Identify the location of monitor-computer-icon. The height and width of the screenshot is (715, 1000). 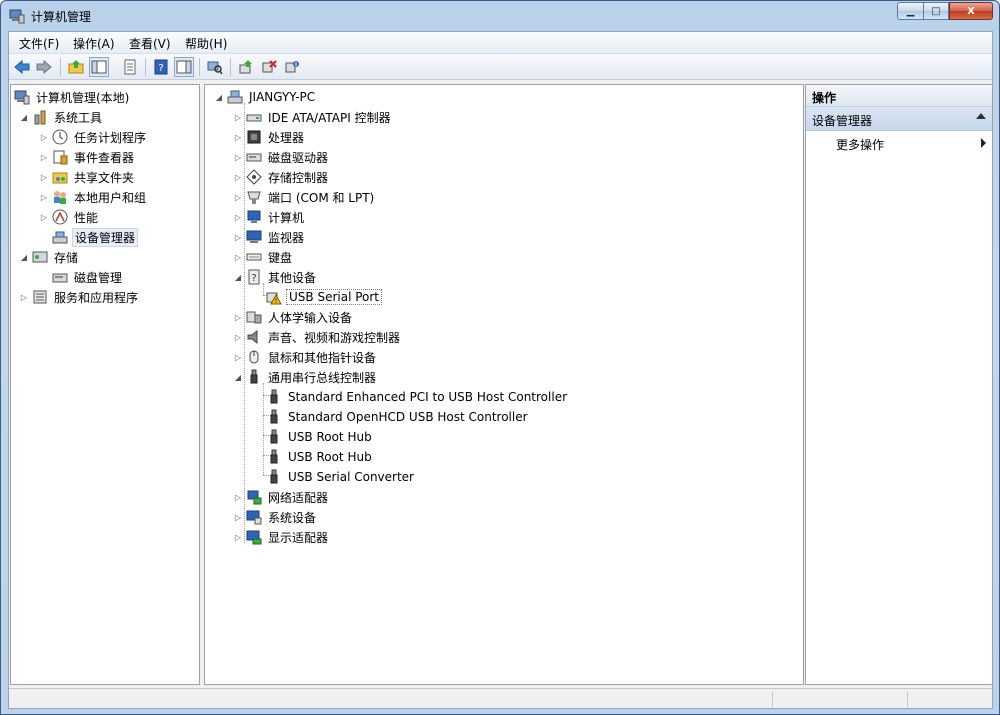
(254, 217).